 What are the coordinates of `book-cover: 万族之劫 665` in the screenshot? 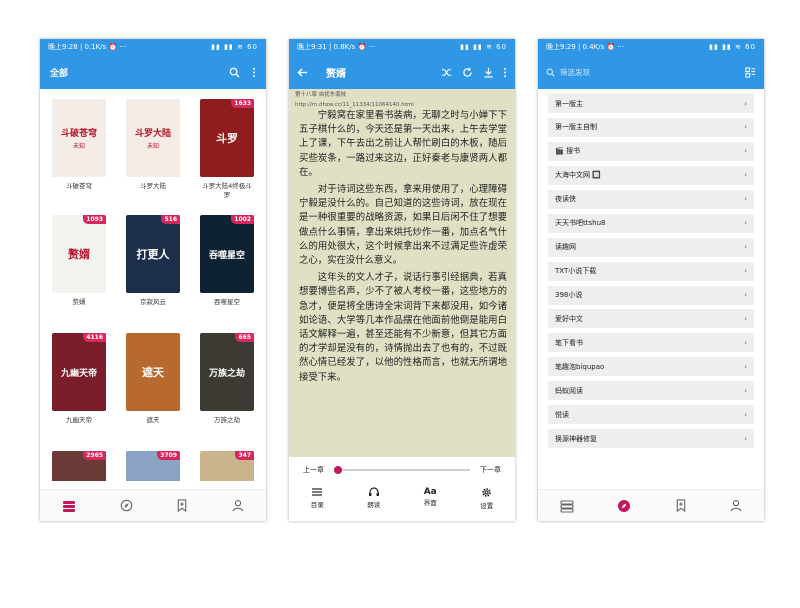 It's located at (227, 372).